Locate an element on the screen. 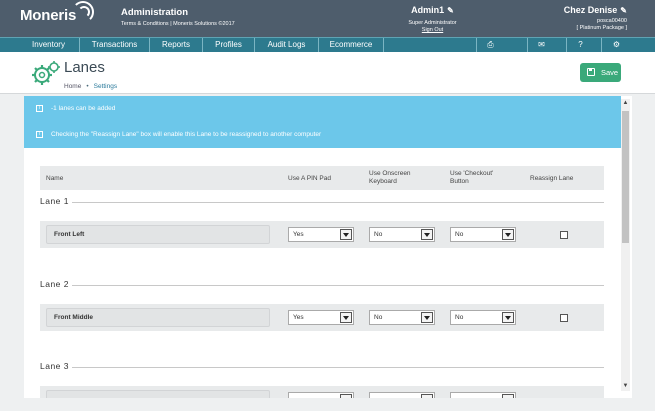 The image size is (655, 411). lane-row is located at coordinates (322, 392).